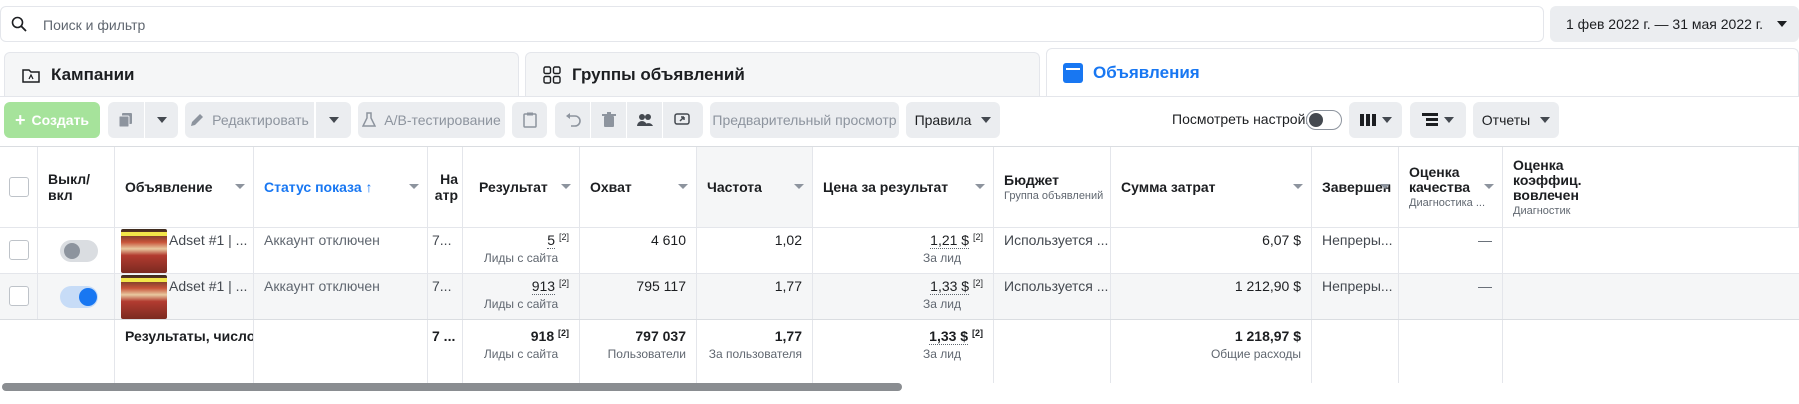  I want to click on header-frequency: Частота, so click(755, 187).